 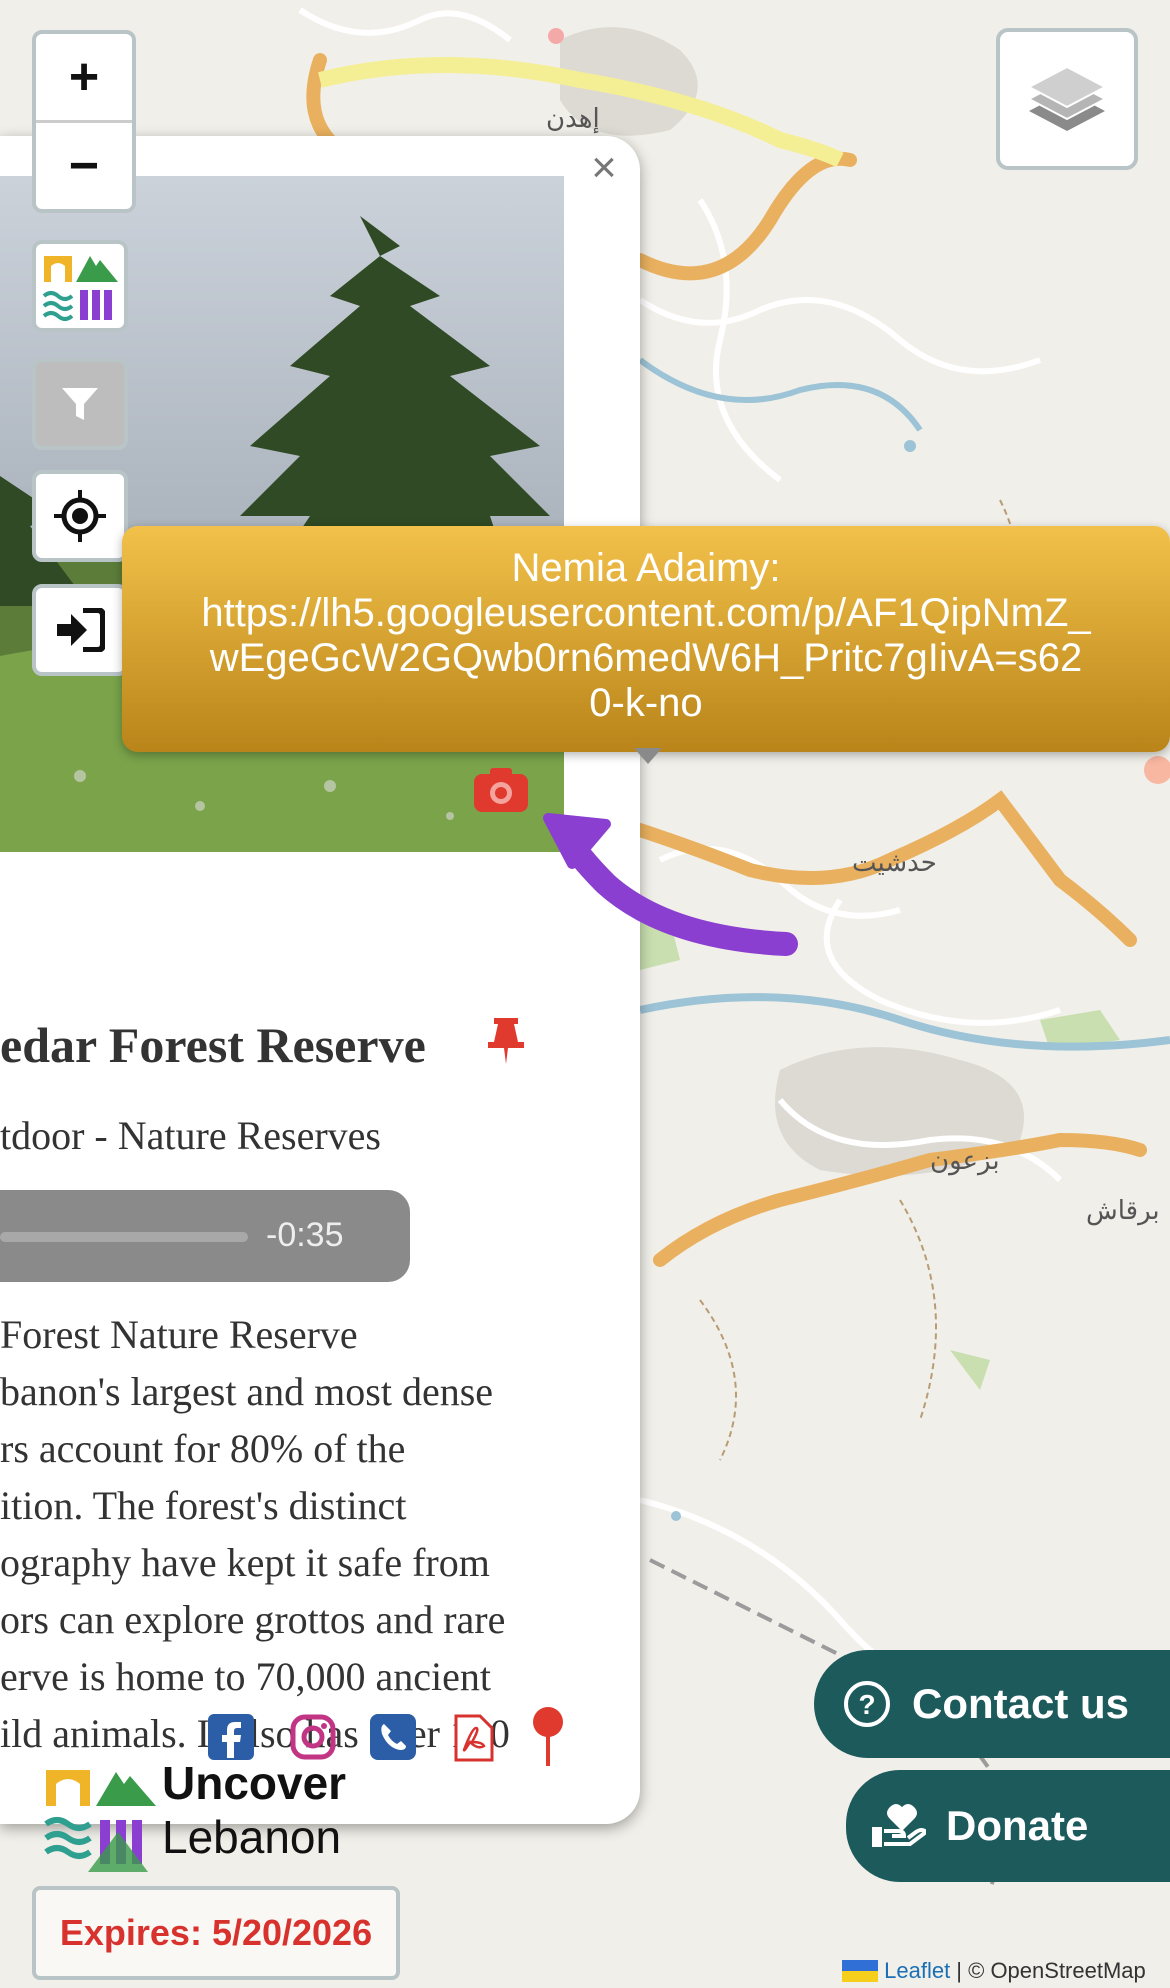 What do you see at coordinates (232, 1738) in the screenshot?
I see `facebook-icon` at bounding box center [232, 1738].